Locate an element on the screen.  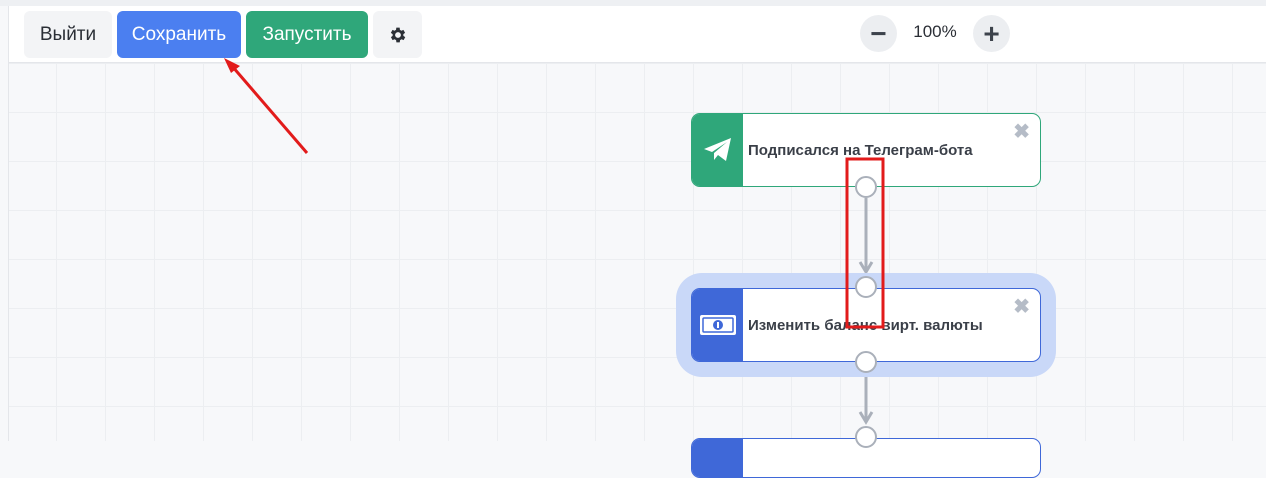
money-icon is located at coordinates (717, 325).